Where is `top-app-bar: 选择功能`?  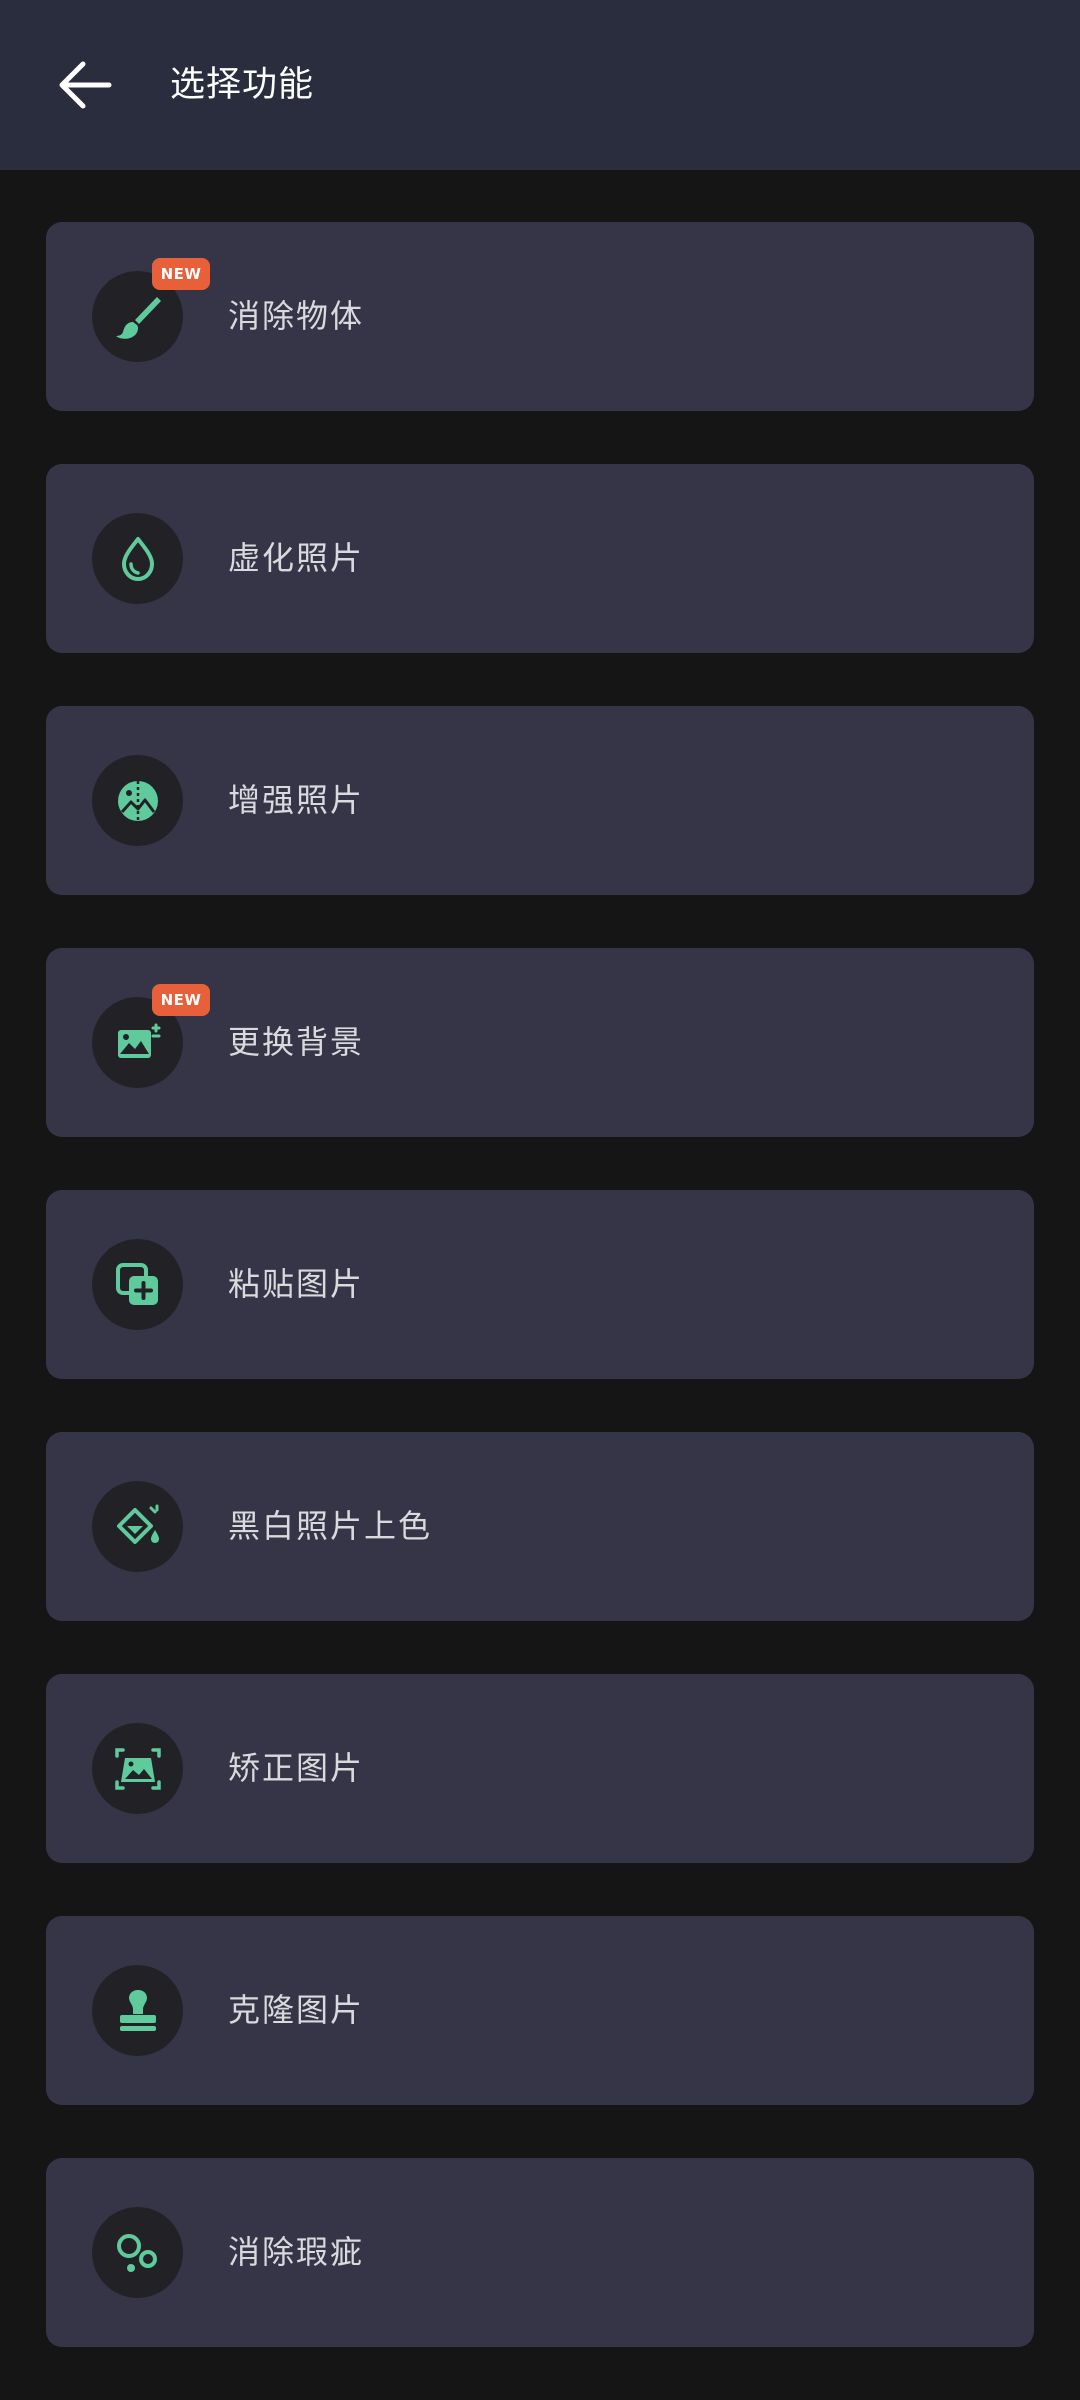
top-app-bar: 选择功能 is located at coordinates (540, 85).